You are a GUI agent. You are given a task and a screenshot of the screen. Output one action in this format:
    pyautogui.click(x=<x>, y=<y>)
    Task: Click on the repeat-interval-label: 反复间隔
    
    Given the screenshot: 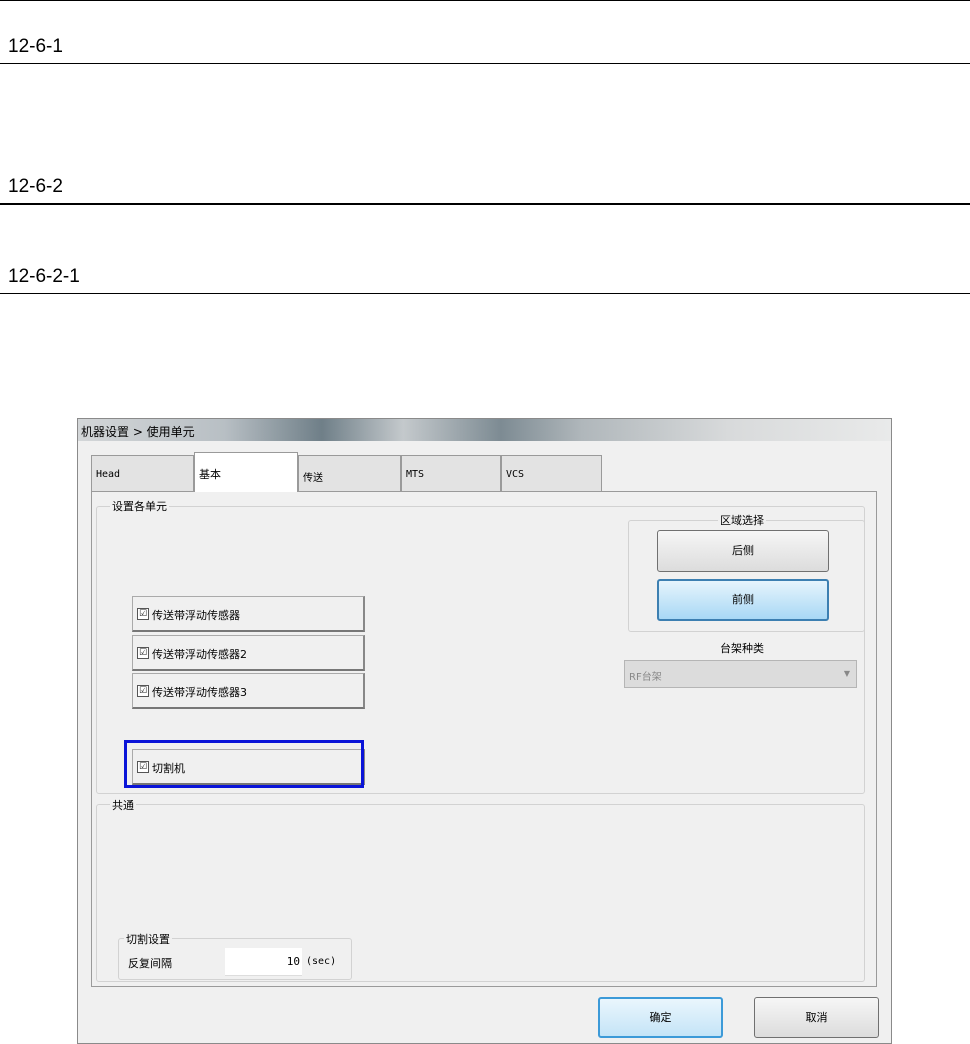 What is the action you would take?
    pyautogui.click(x=150, y=963)
    